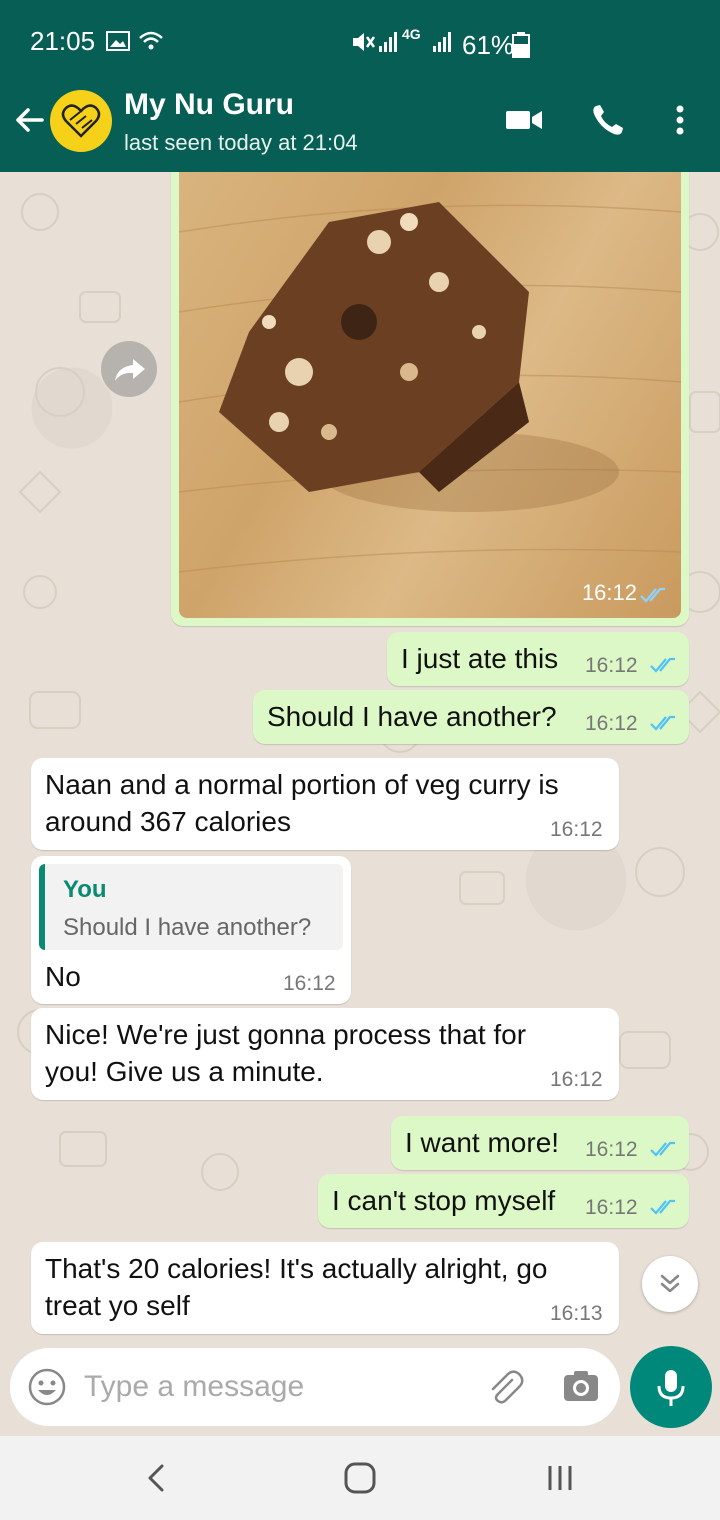  What do you see at coordinates (524, 120) in the screenshot?
I see `video-call-icon` at bounding box center [524, 120].